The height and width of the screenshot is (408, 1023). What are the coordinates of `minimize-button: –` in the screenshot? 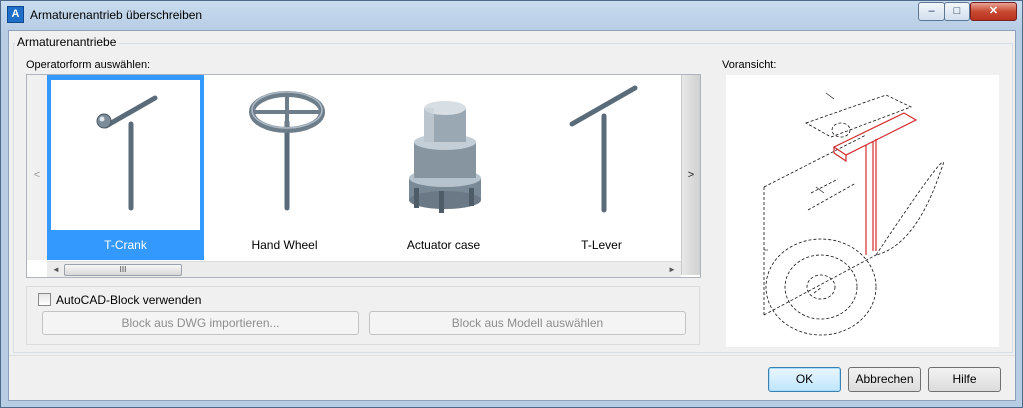 It's located at (931, 11).